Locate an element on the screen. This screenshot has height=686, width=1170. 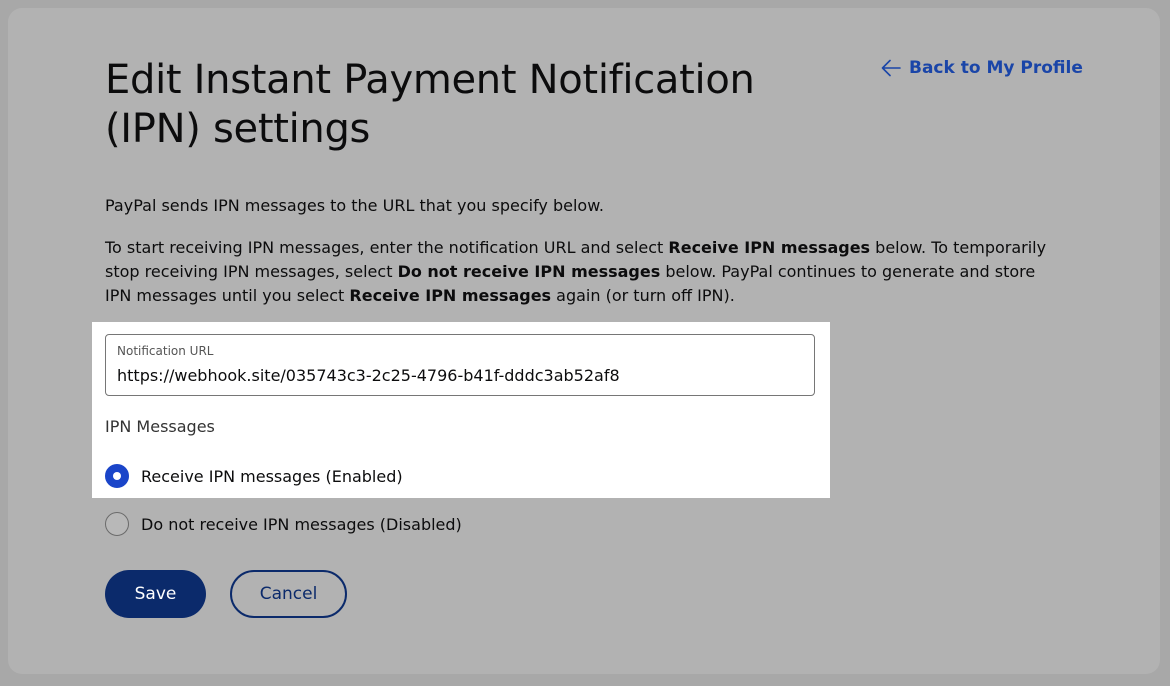
radio-do-not-receive-label: Do not receive IPN messages (Disabled) is located at coordinates (301, 524).